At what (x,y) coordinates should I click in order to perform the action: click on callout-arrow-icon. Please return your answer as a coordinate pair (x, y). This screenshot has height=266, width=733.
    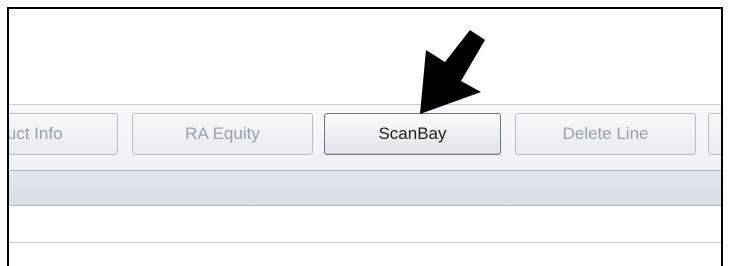
    Looking at the image, I should click on (452, 72).